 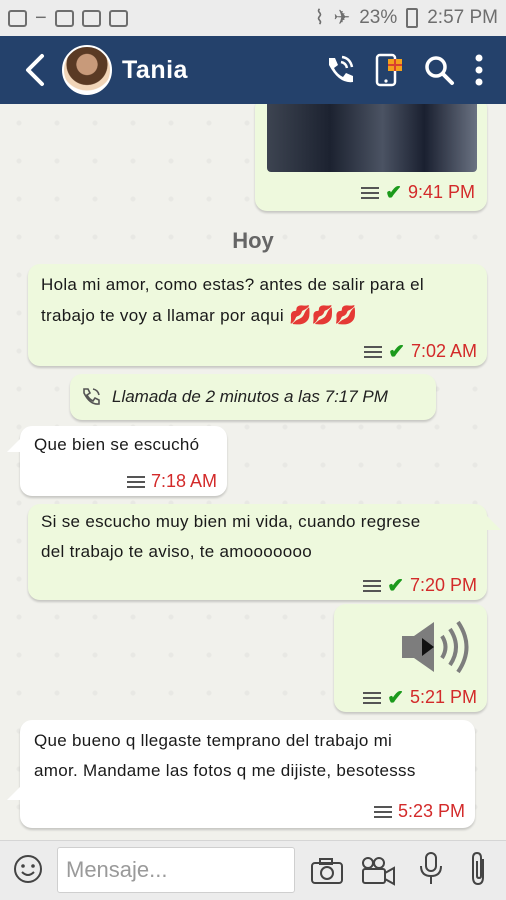 I want to click on microphone-icon, so click(x=431, y=868).